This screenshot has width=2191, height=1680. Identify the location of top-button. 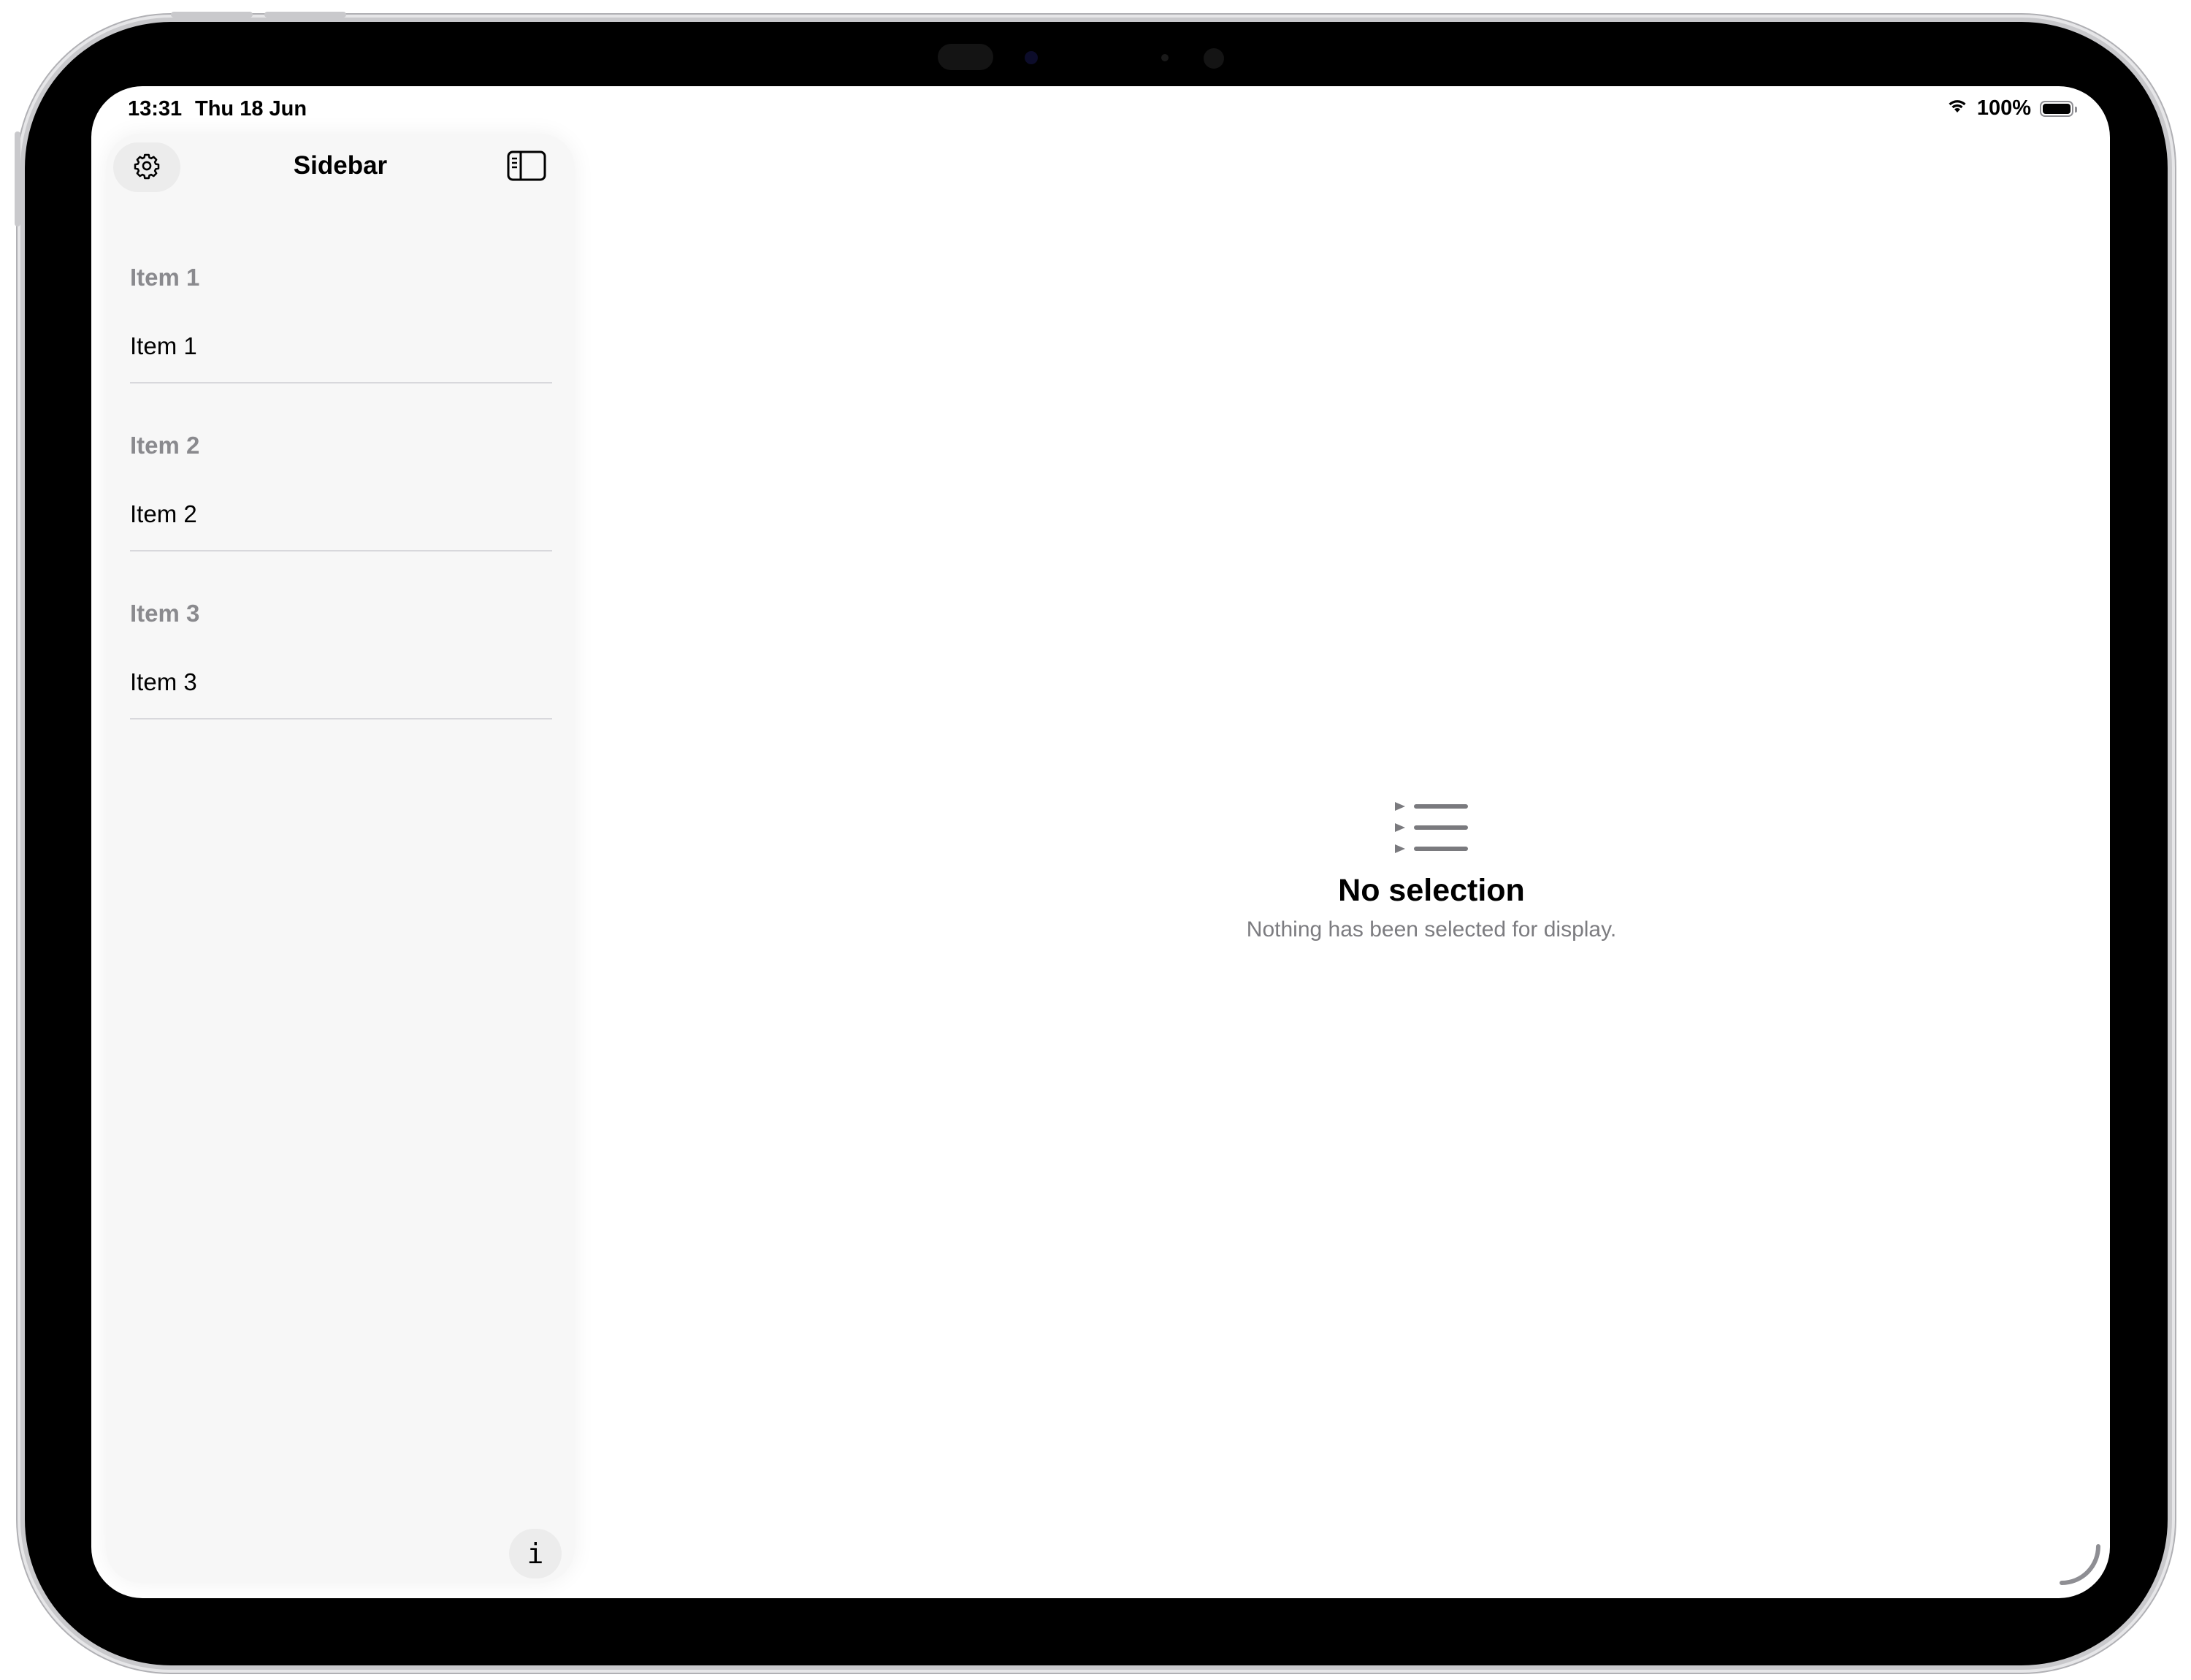
(17, 178).